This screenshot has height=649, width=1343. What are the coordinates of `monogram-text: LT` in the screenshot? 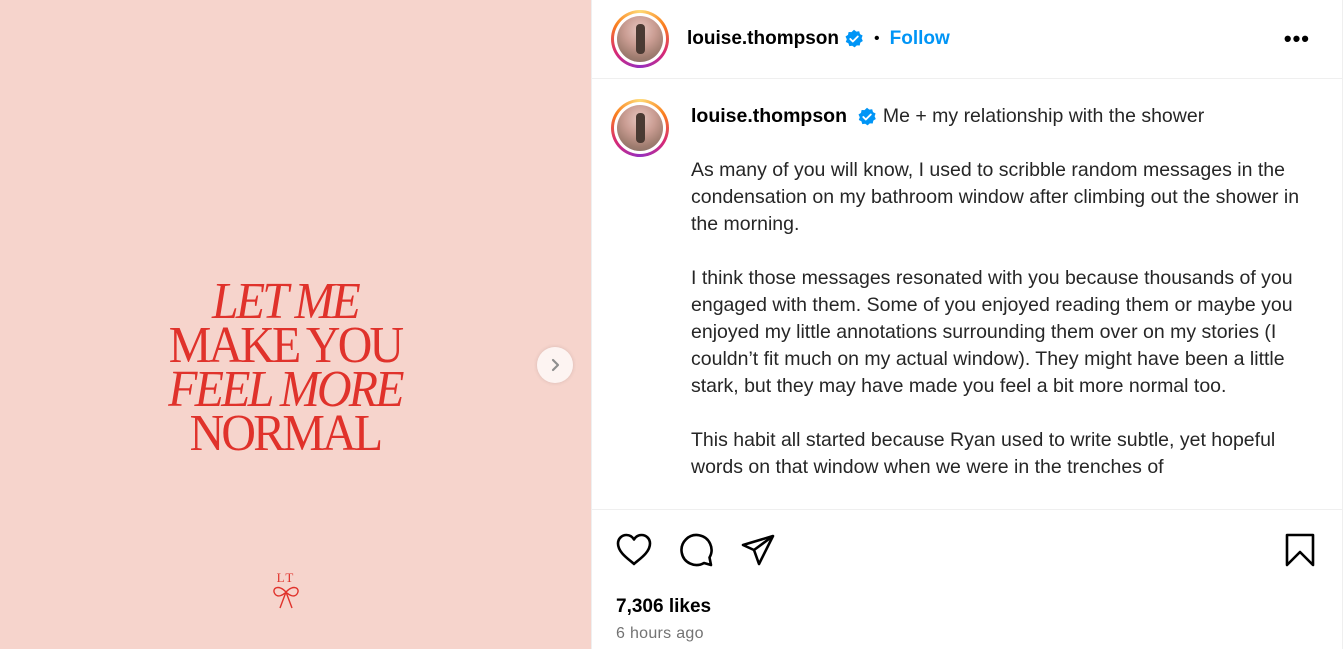 It's located at (286, 577).